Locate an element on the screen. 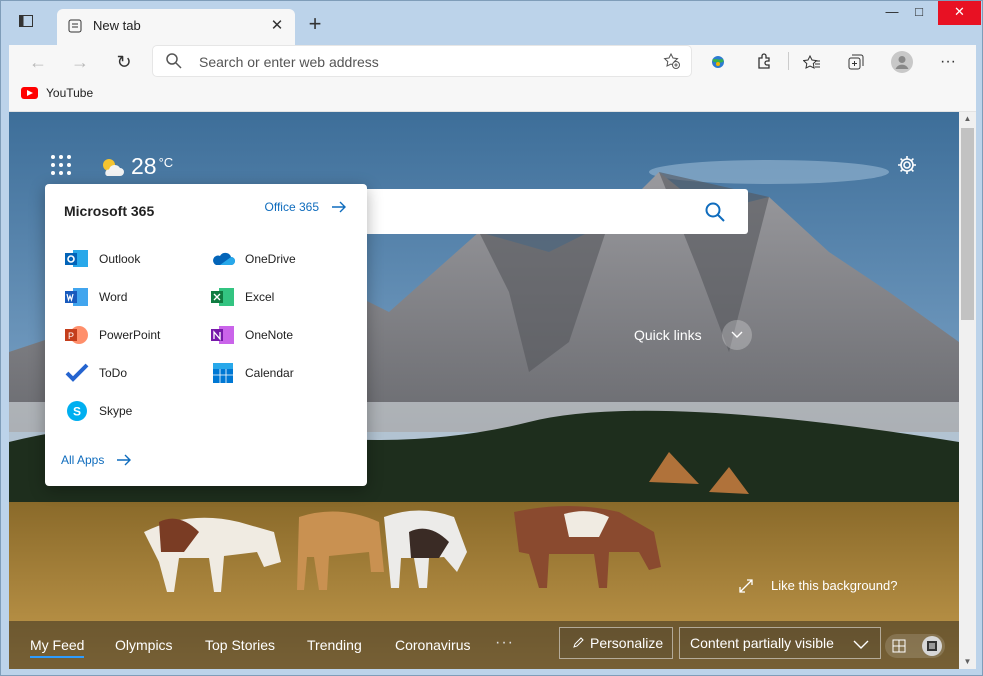  feed-tab-coronavirus: Coronavirus is located at coordinates (432, 645).